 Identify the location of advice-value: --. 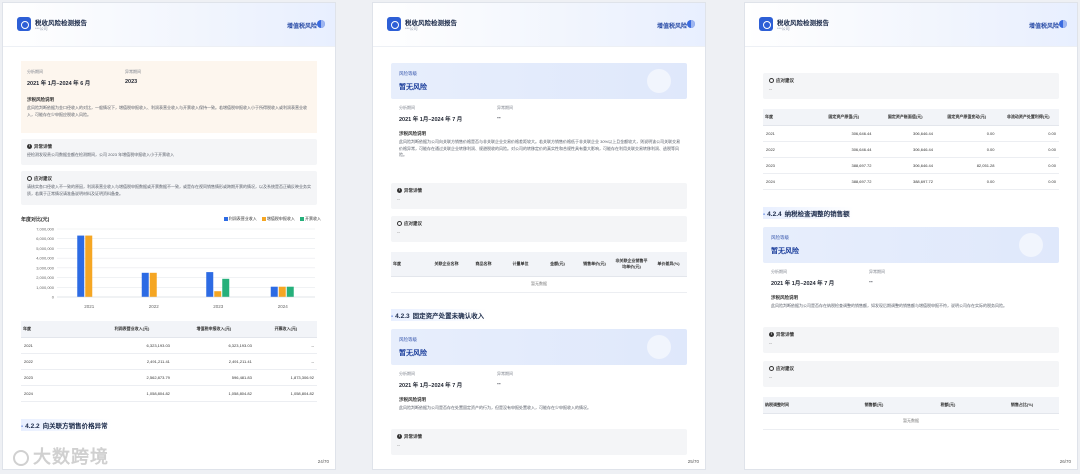
(398, 232).